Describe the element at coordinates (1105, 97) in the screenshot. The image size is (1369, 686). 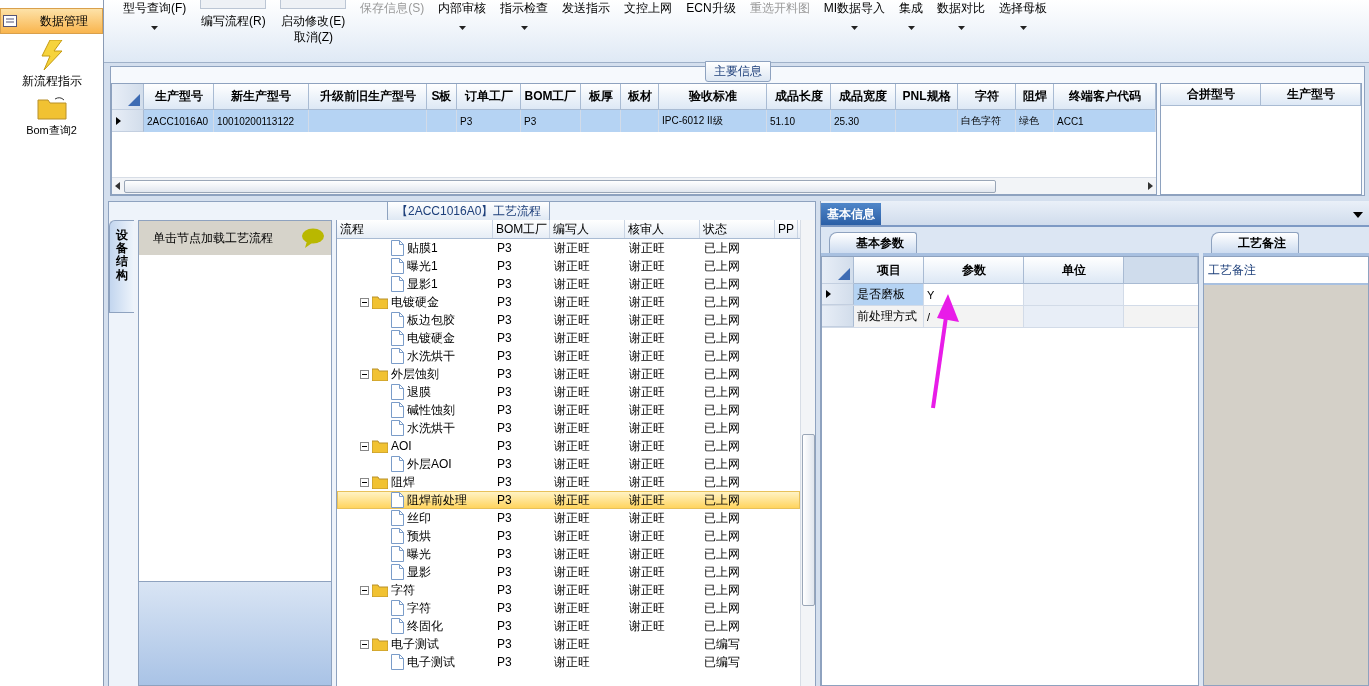
I see `column-header: 终端客户代码` at that location.